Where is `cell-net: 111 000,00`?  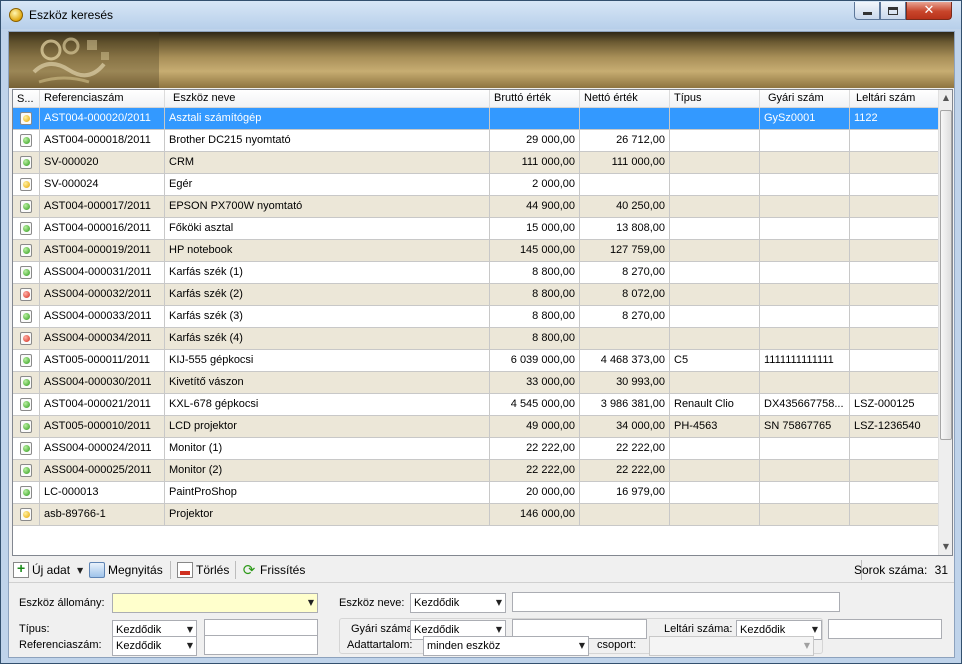 cell-net: 111 000,00 is located at coordinates (625, 162).